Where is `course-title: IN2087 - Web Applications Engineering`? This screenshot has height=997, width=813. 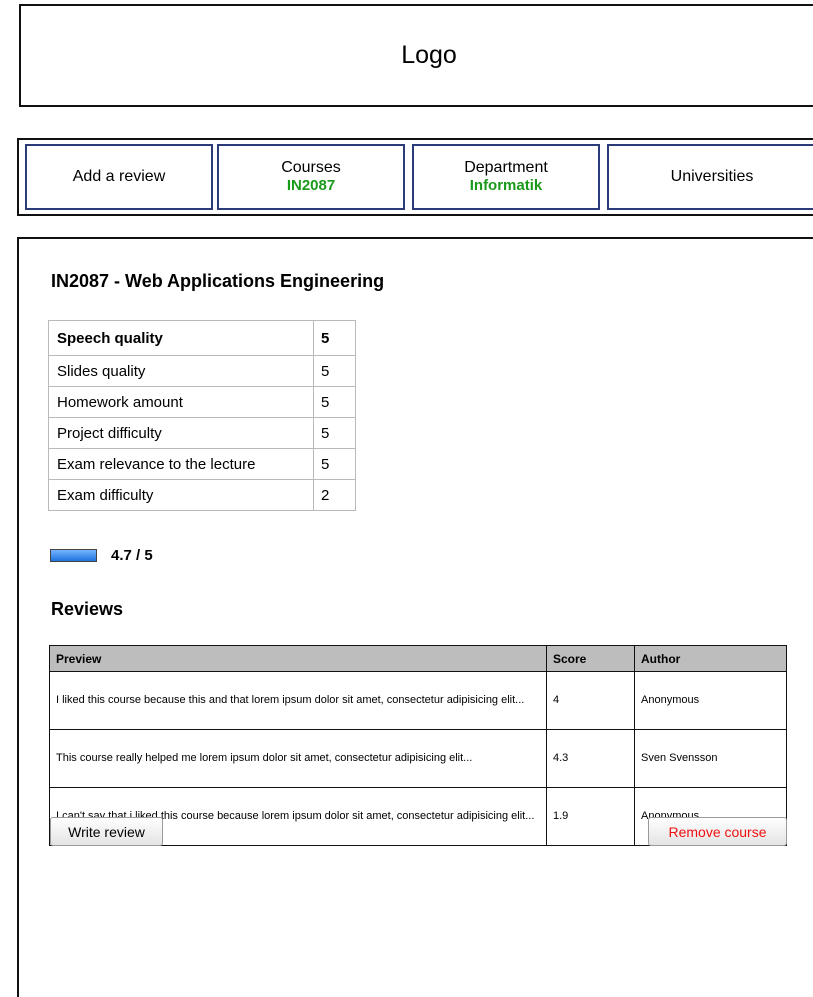 course-title: IN2087 - Web Applications Engineering is located at coordinates (218, 281).